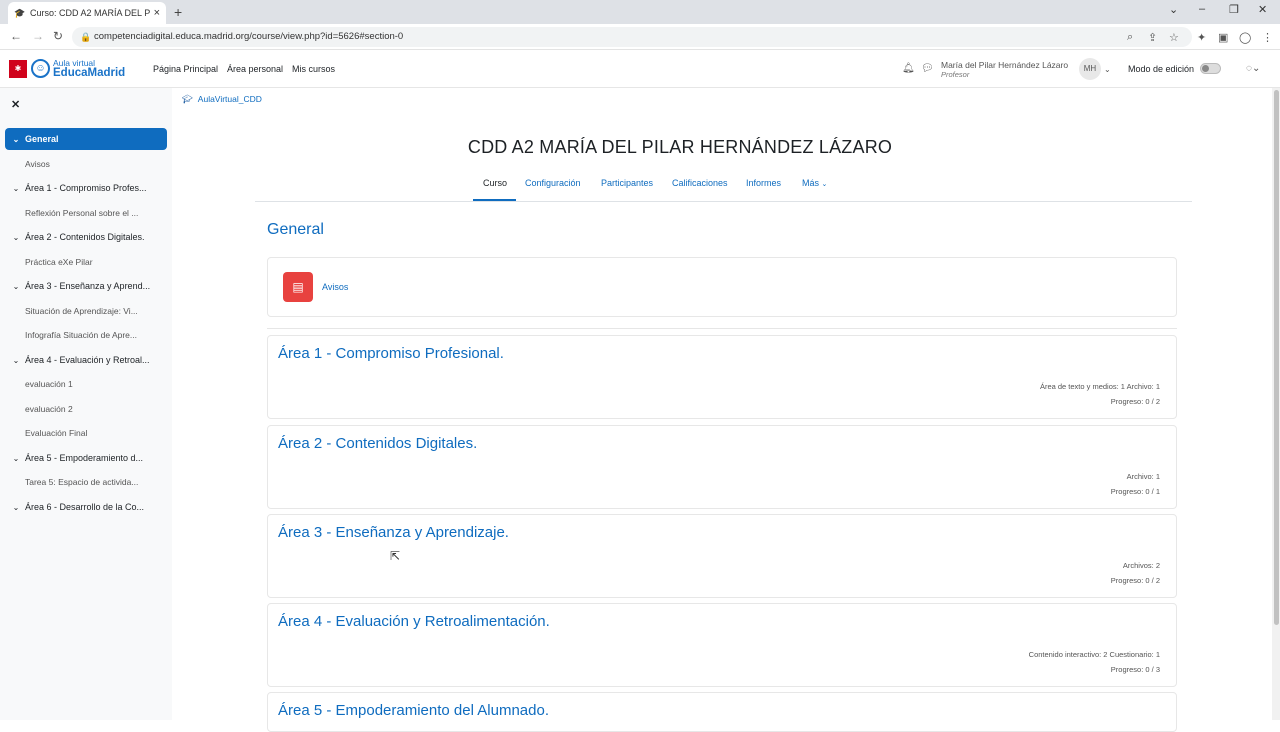 Image resolution: width=1280 pixels, height=732 pixels. Describe the element at coordinates (1173, 9) in the screenshot. I see `tab-search-icon: ⌄` at that location.